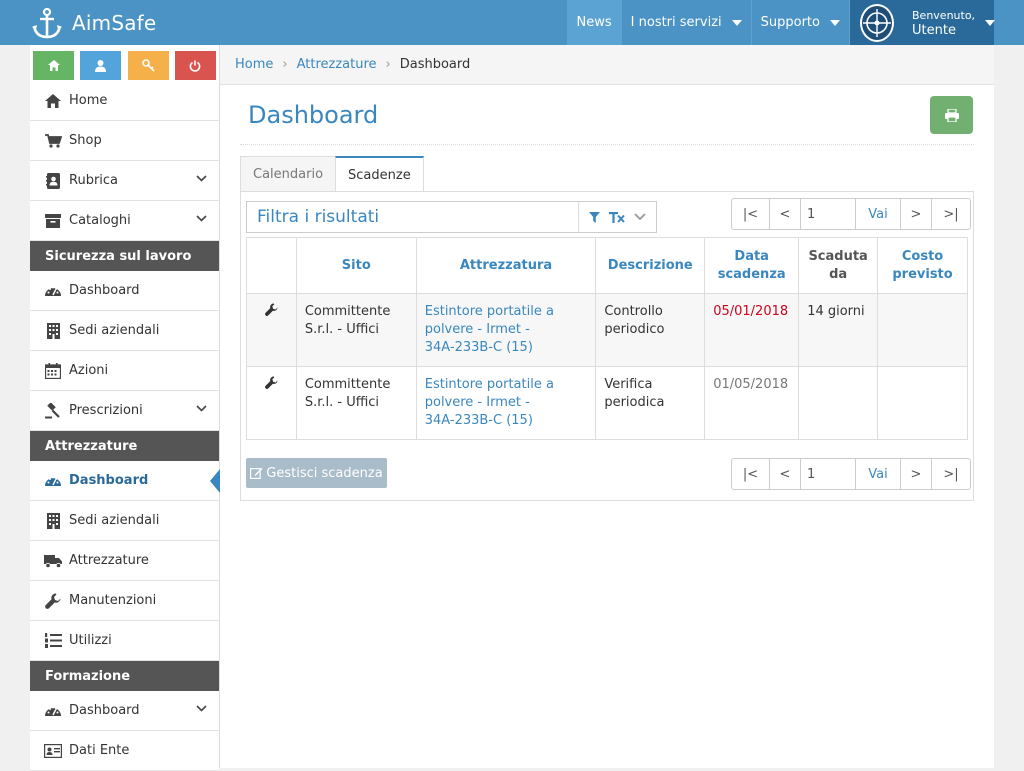 The image size is (1024, 771). I want to click on user-greeting: Benvenuto,, so click(944, 15).